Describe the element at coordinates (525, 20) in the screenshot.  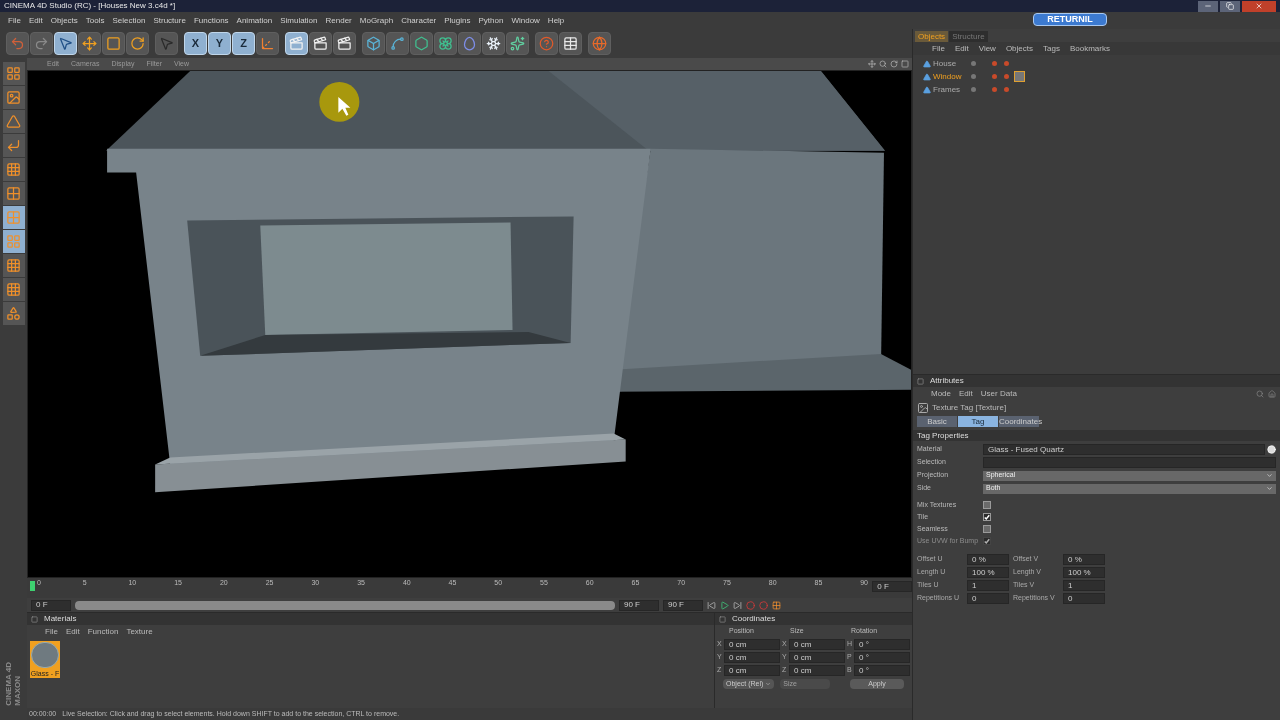
I see `menu-item: Window` at that location.